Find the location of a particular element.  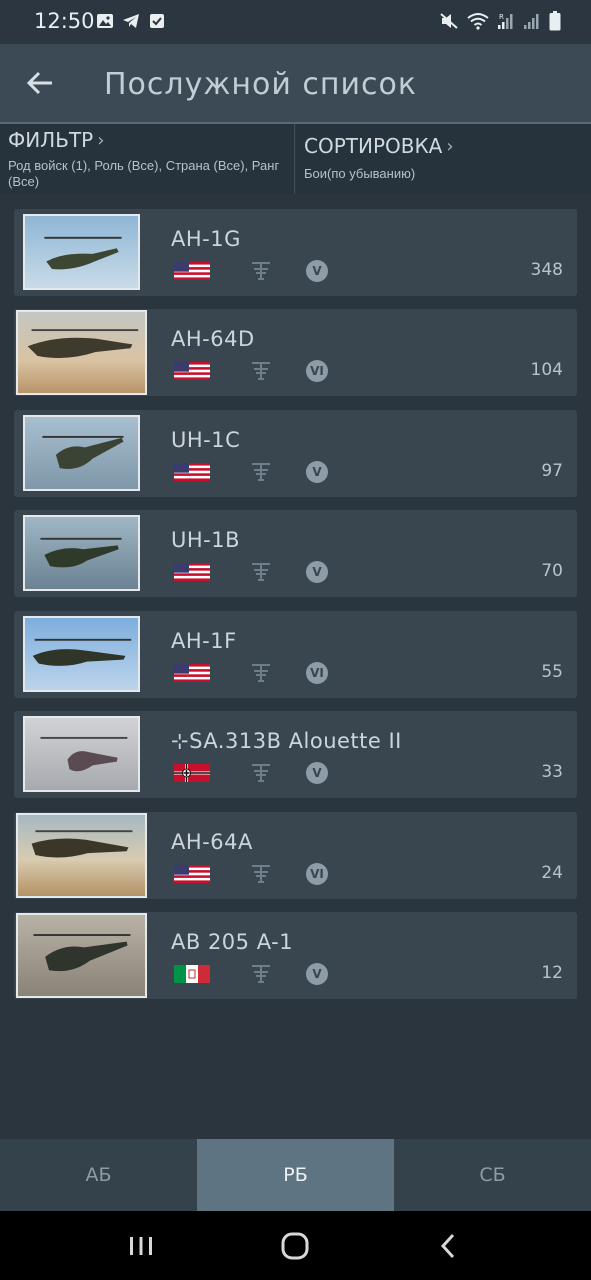

battery-icon is located at coordinates (555, 23).